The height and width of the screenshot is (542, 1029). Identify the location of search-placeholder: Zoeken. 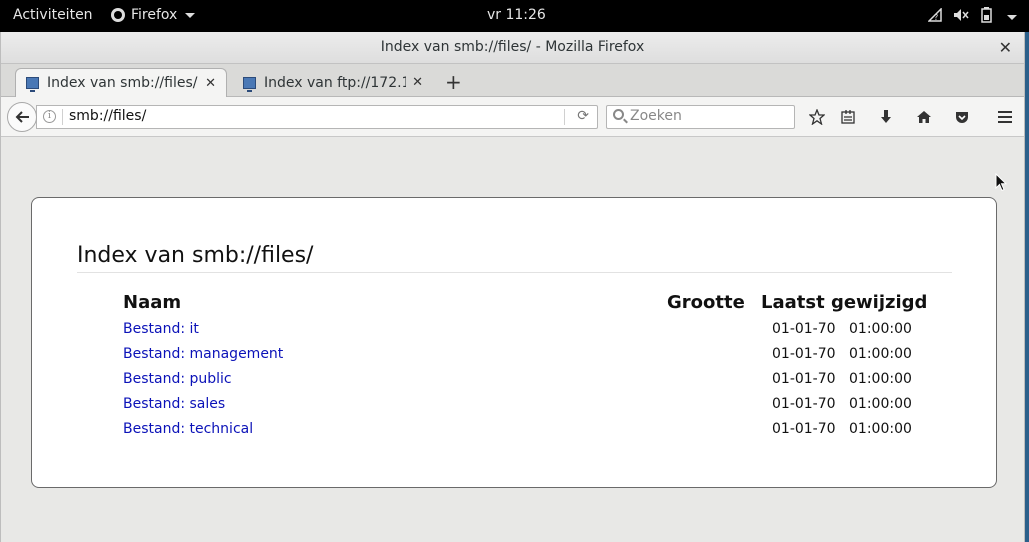
(656, 116).